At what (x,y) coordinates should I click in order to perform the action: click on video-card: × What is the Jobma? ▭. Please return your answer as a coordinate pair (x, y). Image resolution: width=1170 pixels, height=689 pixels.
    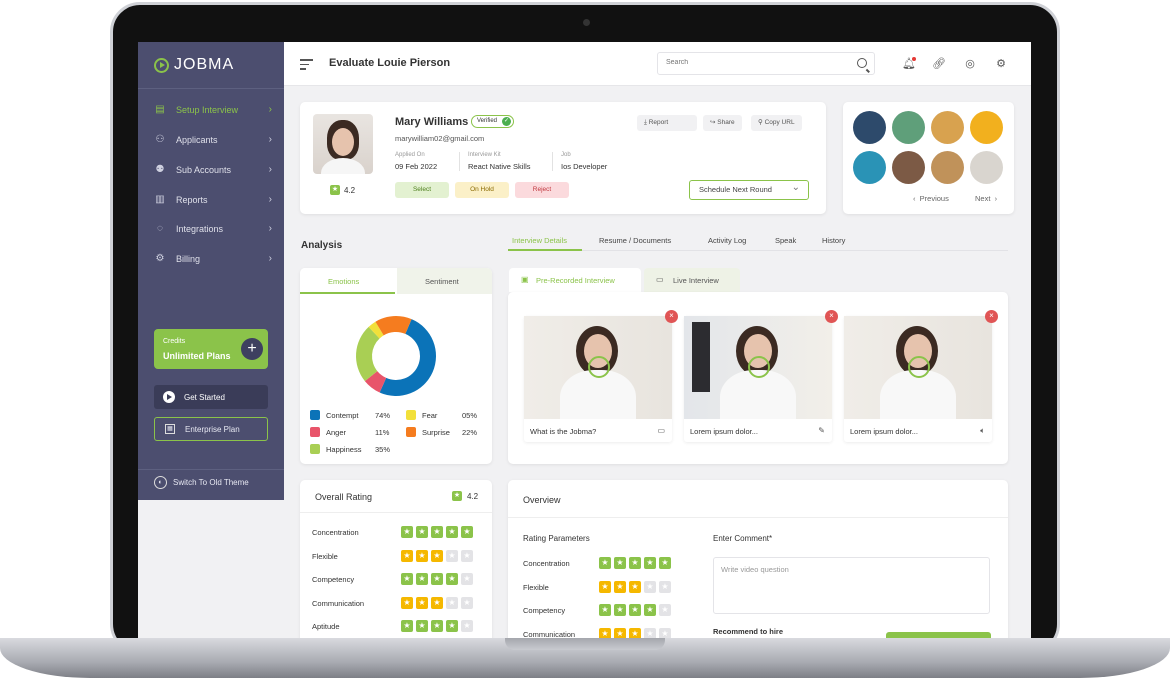
    Looking at the image, I should click on (601, 376).